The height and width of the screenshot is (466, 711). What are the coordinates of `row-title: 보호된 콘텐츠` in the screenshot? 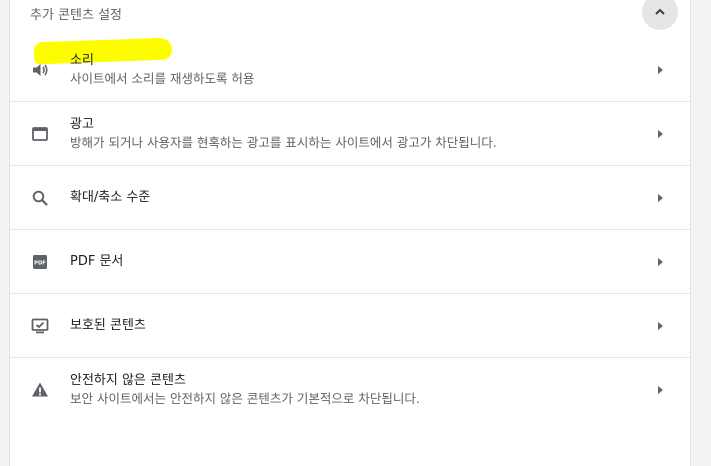 It's located at (108, 325).